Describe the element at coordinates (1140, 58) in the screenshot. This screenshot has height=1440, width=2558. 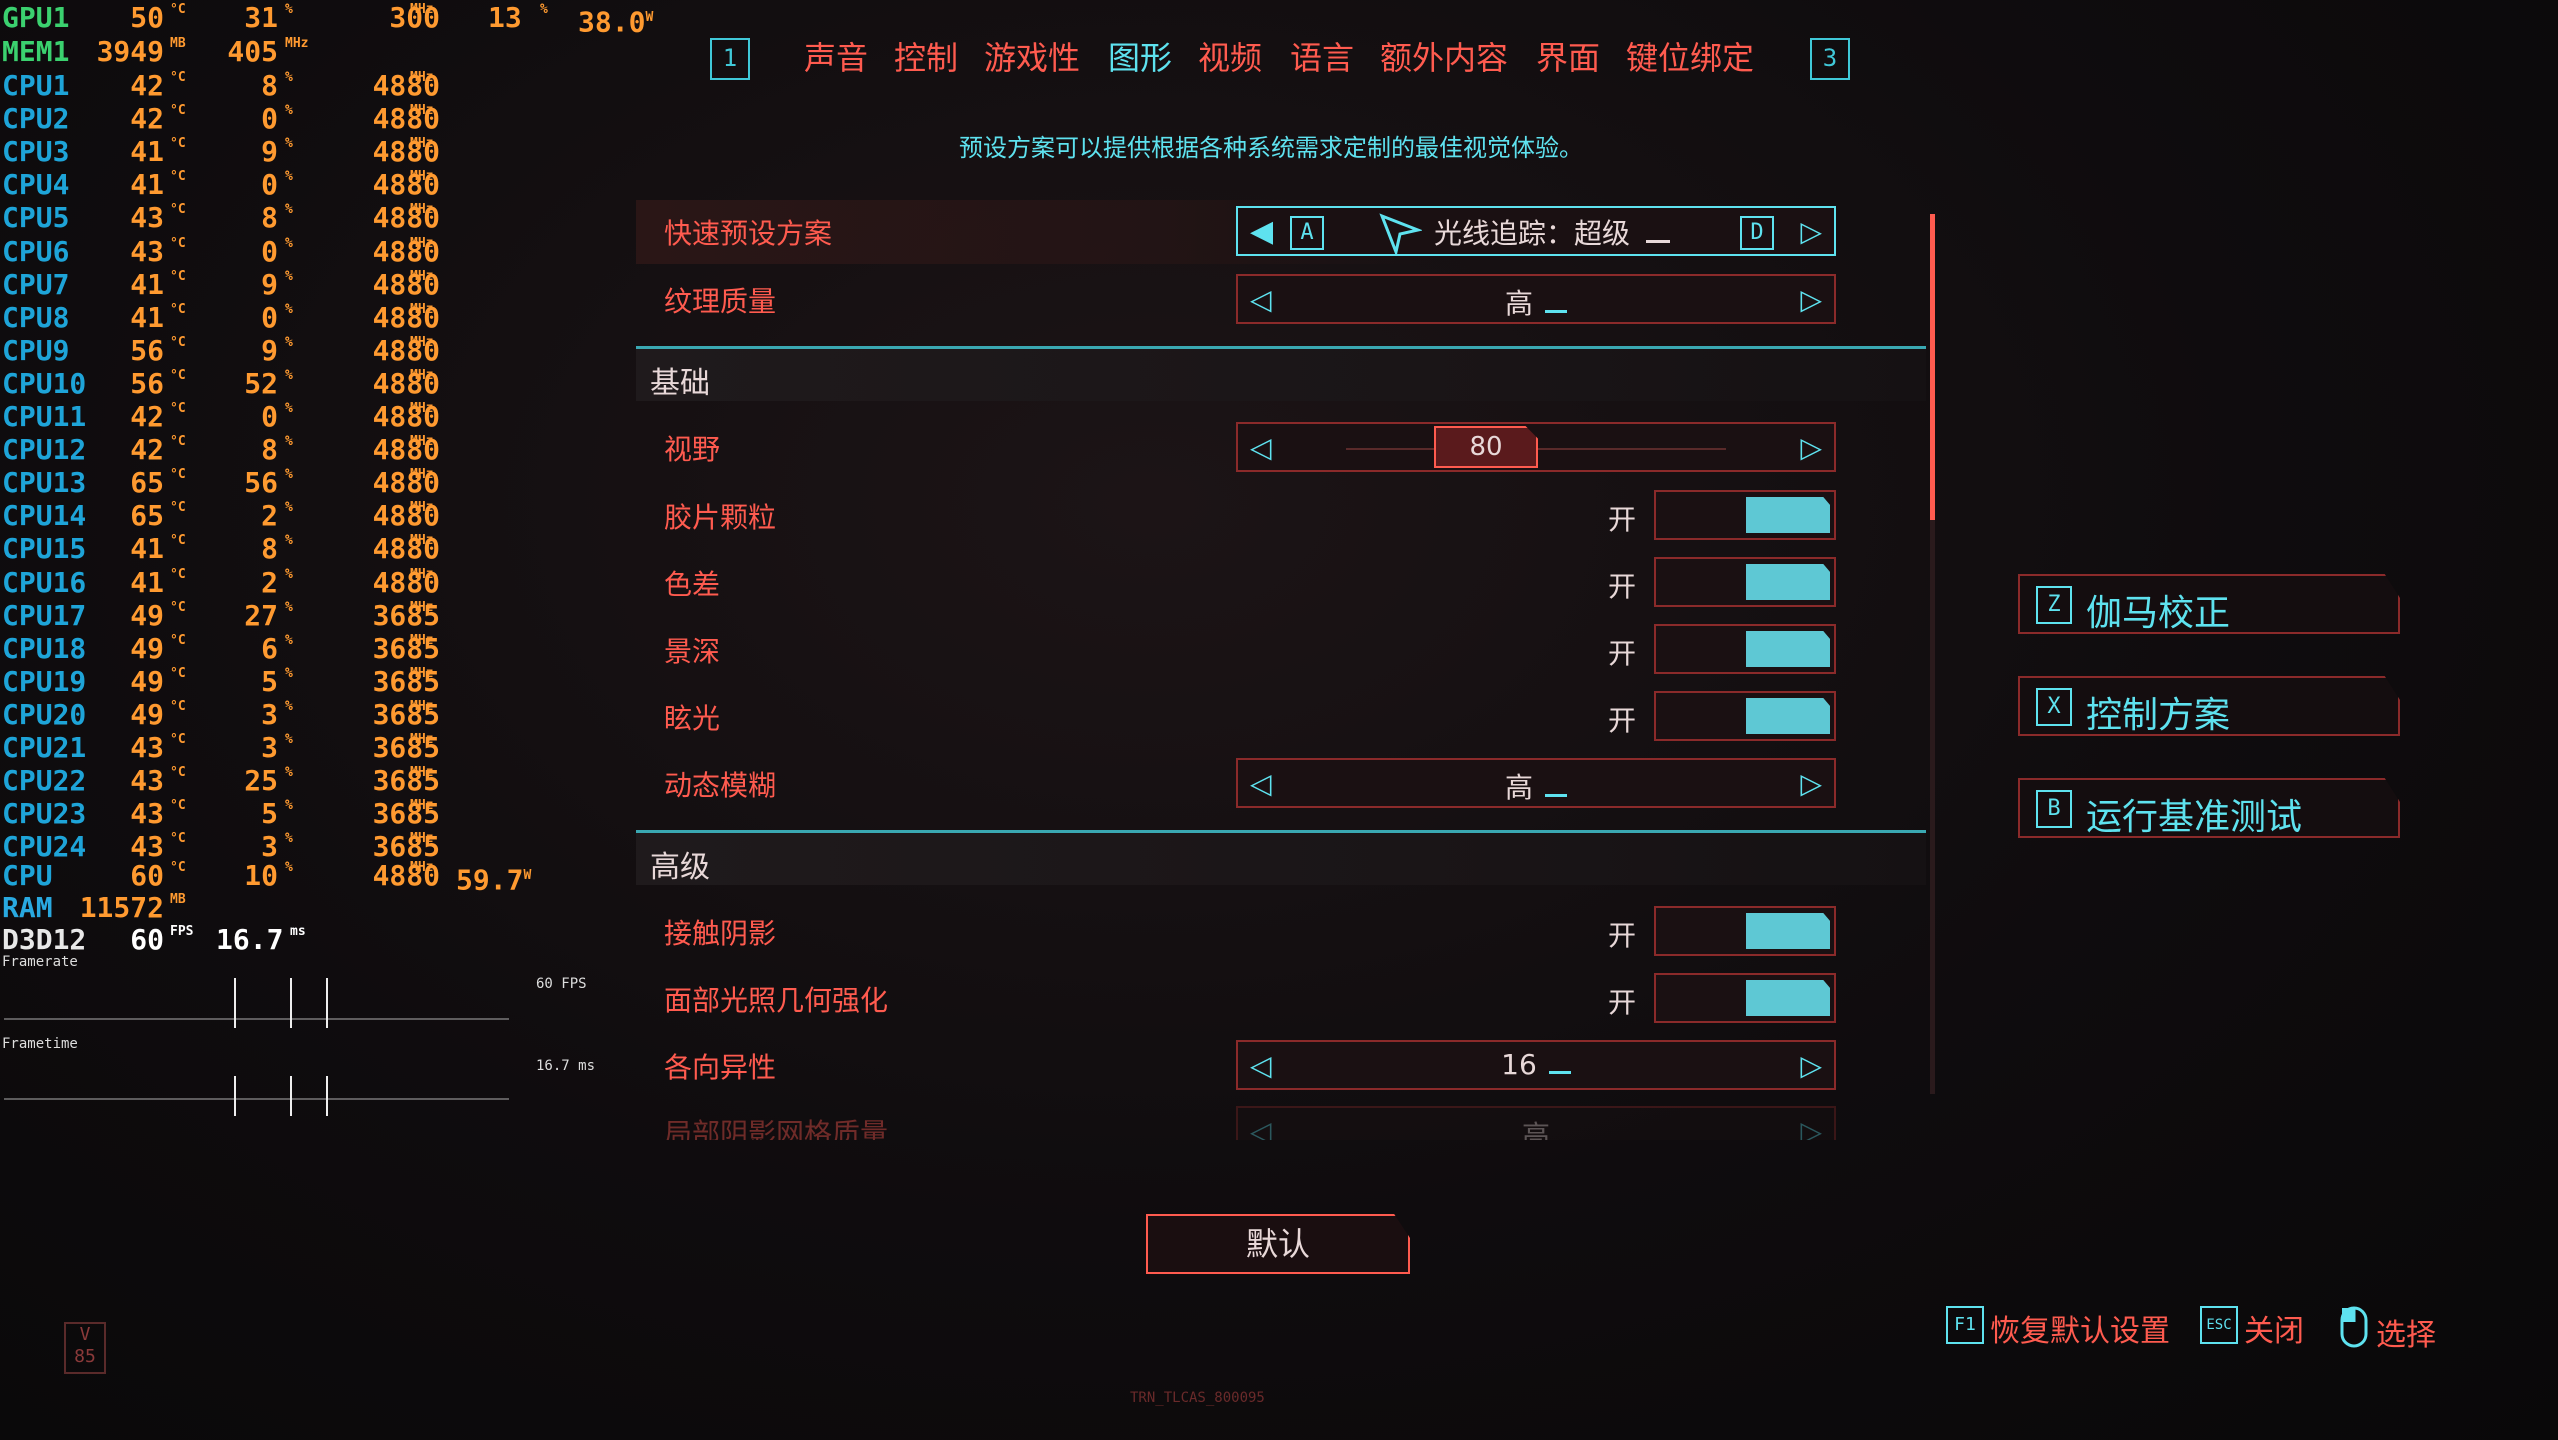
I see `tab-graphics: 图形` at that location.